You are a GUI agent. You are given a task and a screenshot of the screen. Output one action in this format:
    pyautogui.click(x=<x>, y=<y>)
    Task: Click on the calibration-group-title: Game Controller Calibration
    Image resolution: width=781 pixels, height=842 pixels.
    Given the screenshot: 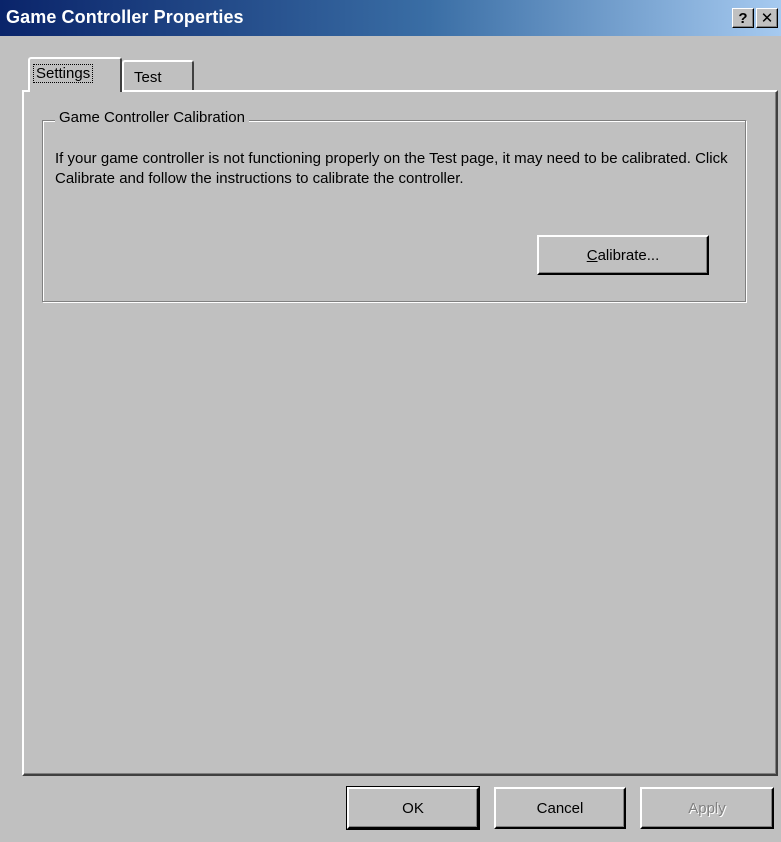 What is the action you would take?
    pyautogui.click(x=152, y=117)
    